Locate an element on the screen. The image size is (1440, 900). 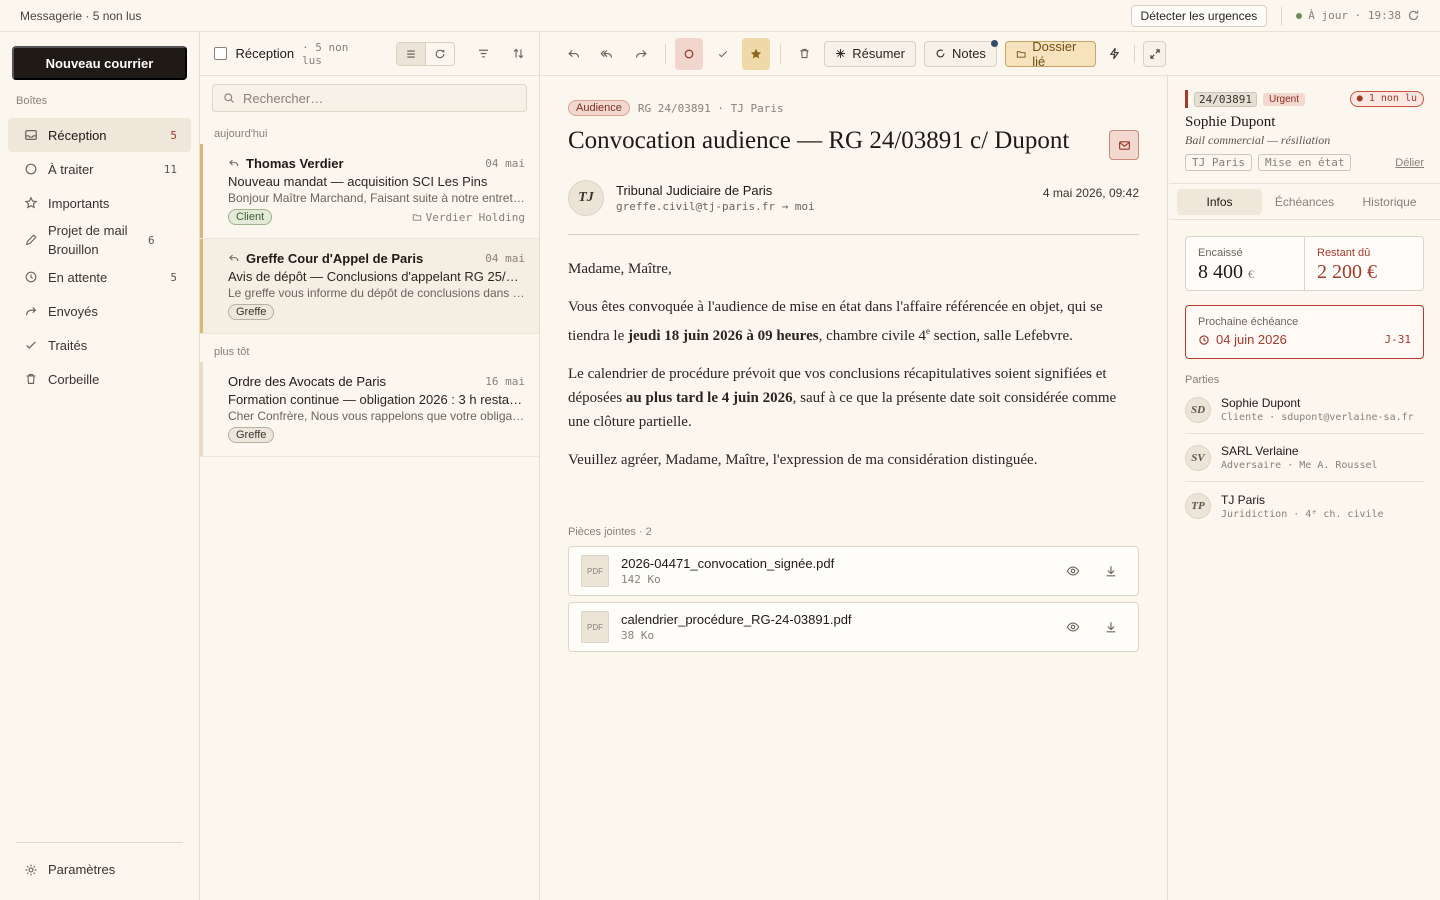
sync-status-text: À jour · 19:38 is located at coordinates (1354, 15).